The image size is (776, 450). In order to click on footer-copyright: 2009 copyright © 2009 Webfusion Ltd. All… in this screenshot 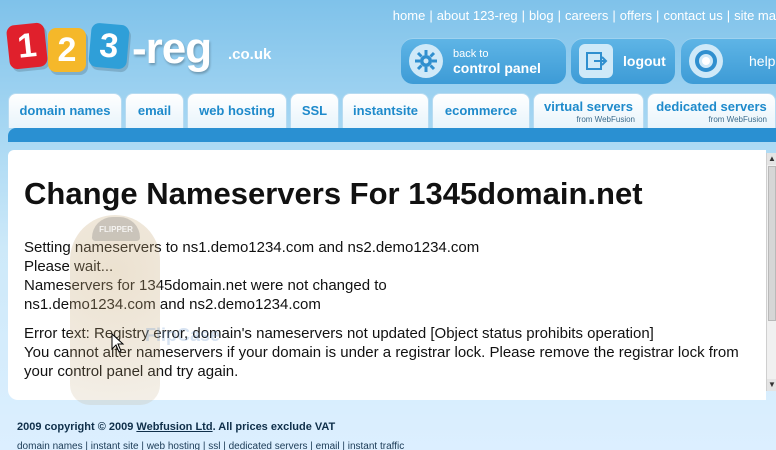, I will do `click(176, 427)`.